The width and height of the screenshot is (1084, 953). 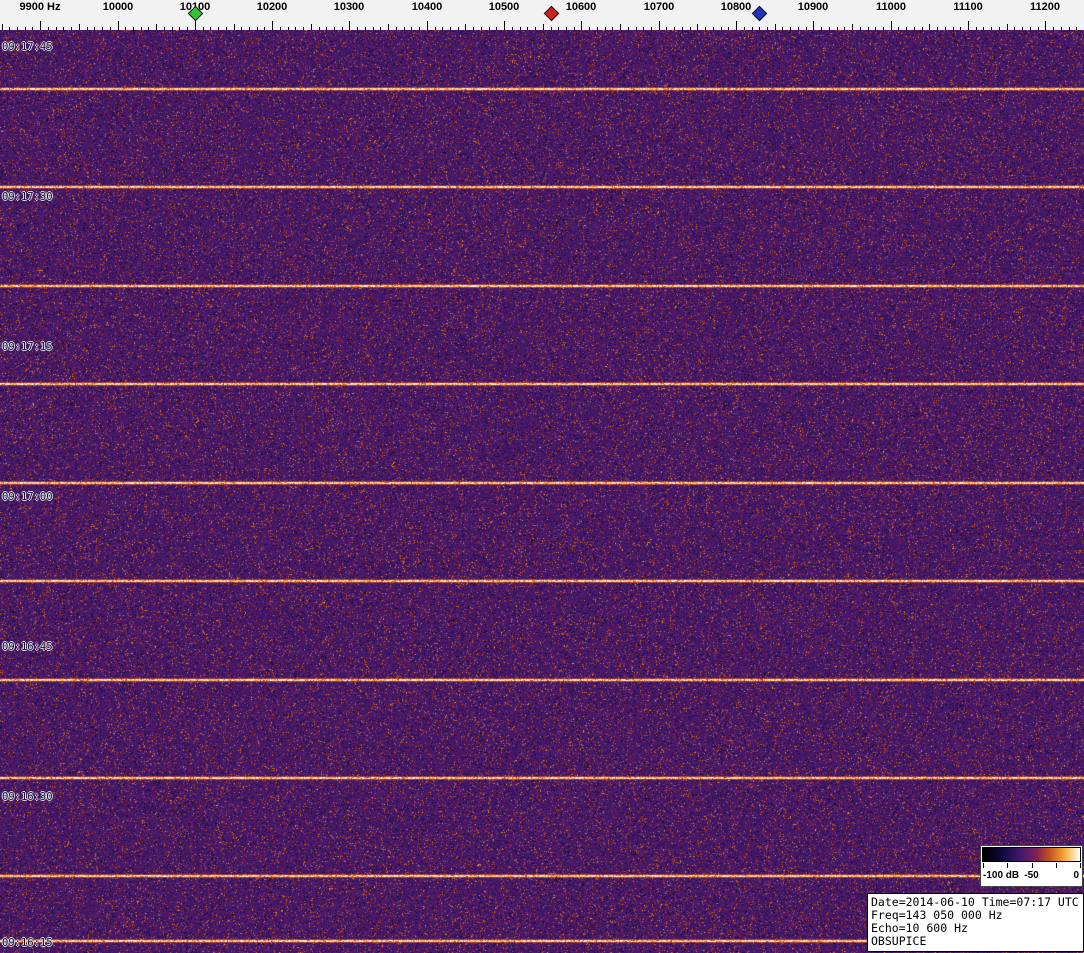 I want to click on marker-red-diamond, so click(x=551, y=13).